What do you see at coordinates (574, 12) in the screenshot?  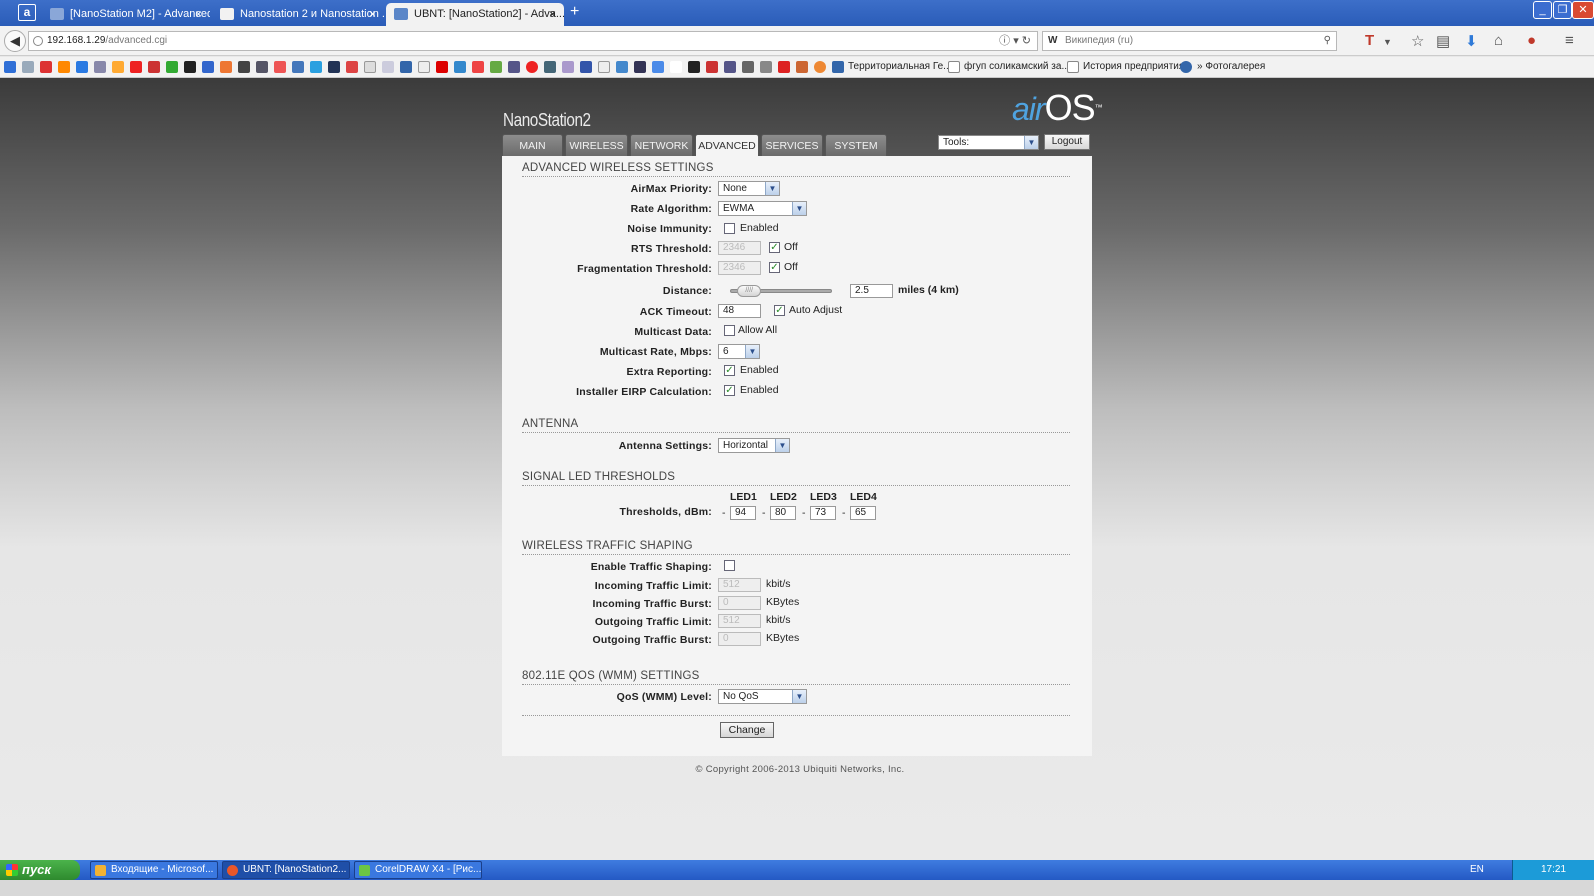 I see `new-tab-button: +` at bounding box center [574, 12].